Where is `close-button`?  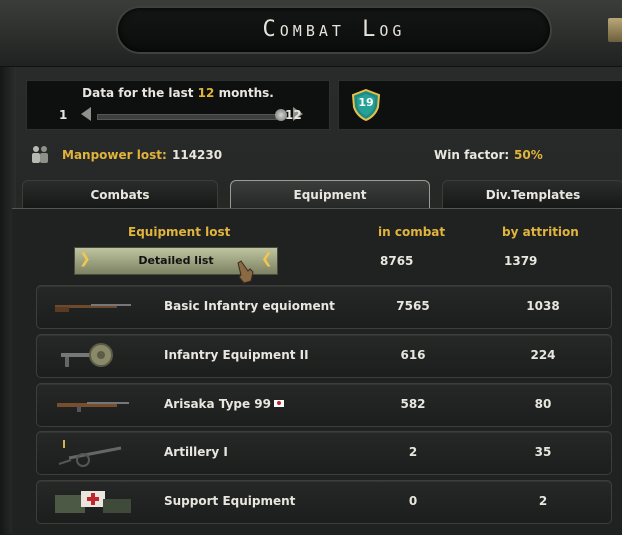
close-button is located at coordinates (615, 30).